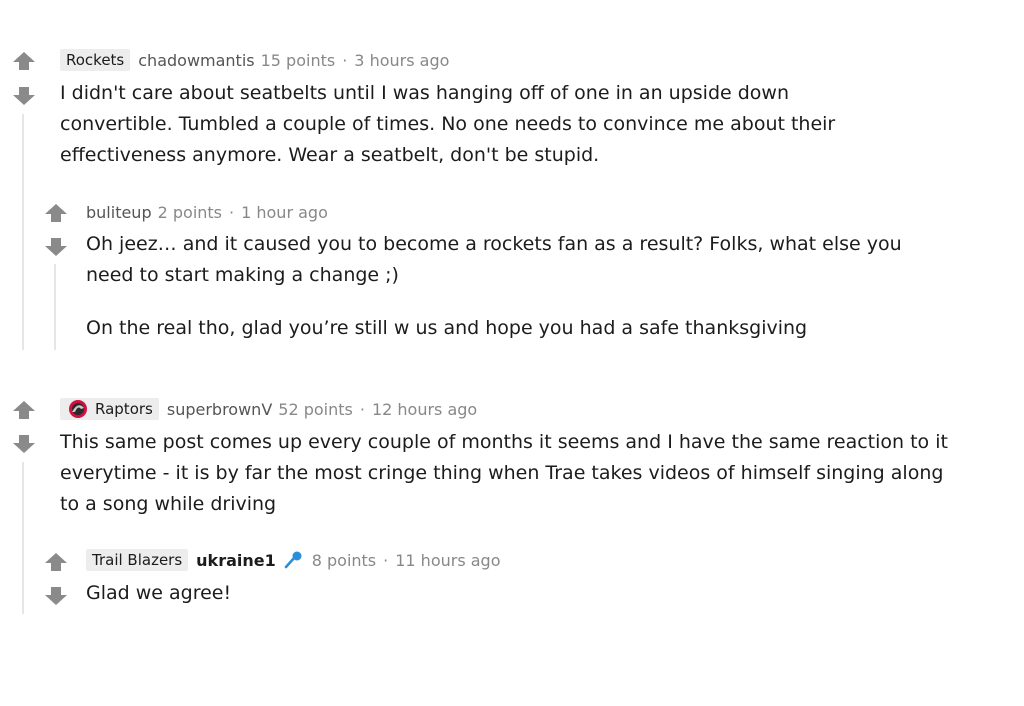 The height and width of the screenshot is (706, 1024). What do you see at coordinates (196, 60) in the screenshot?
I see `author-link: chadowmantis` at bounding box center [196, 60].